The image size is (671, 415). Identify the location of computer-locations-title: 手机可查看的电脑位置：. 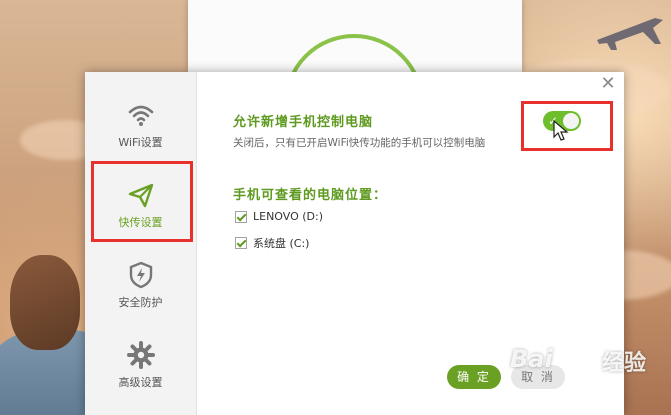
(310, 195).